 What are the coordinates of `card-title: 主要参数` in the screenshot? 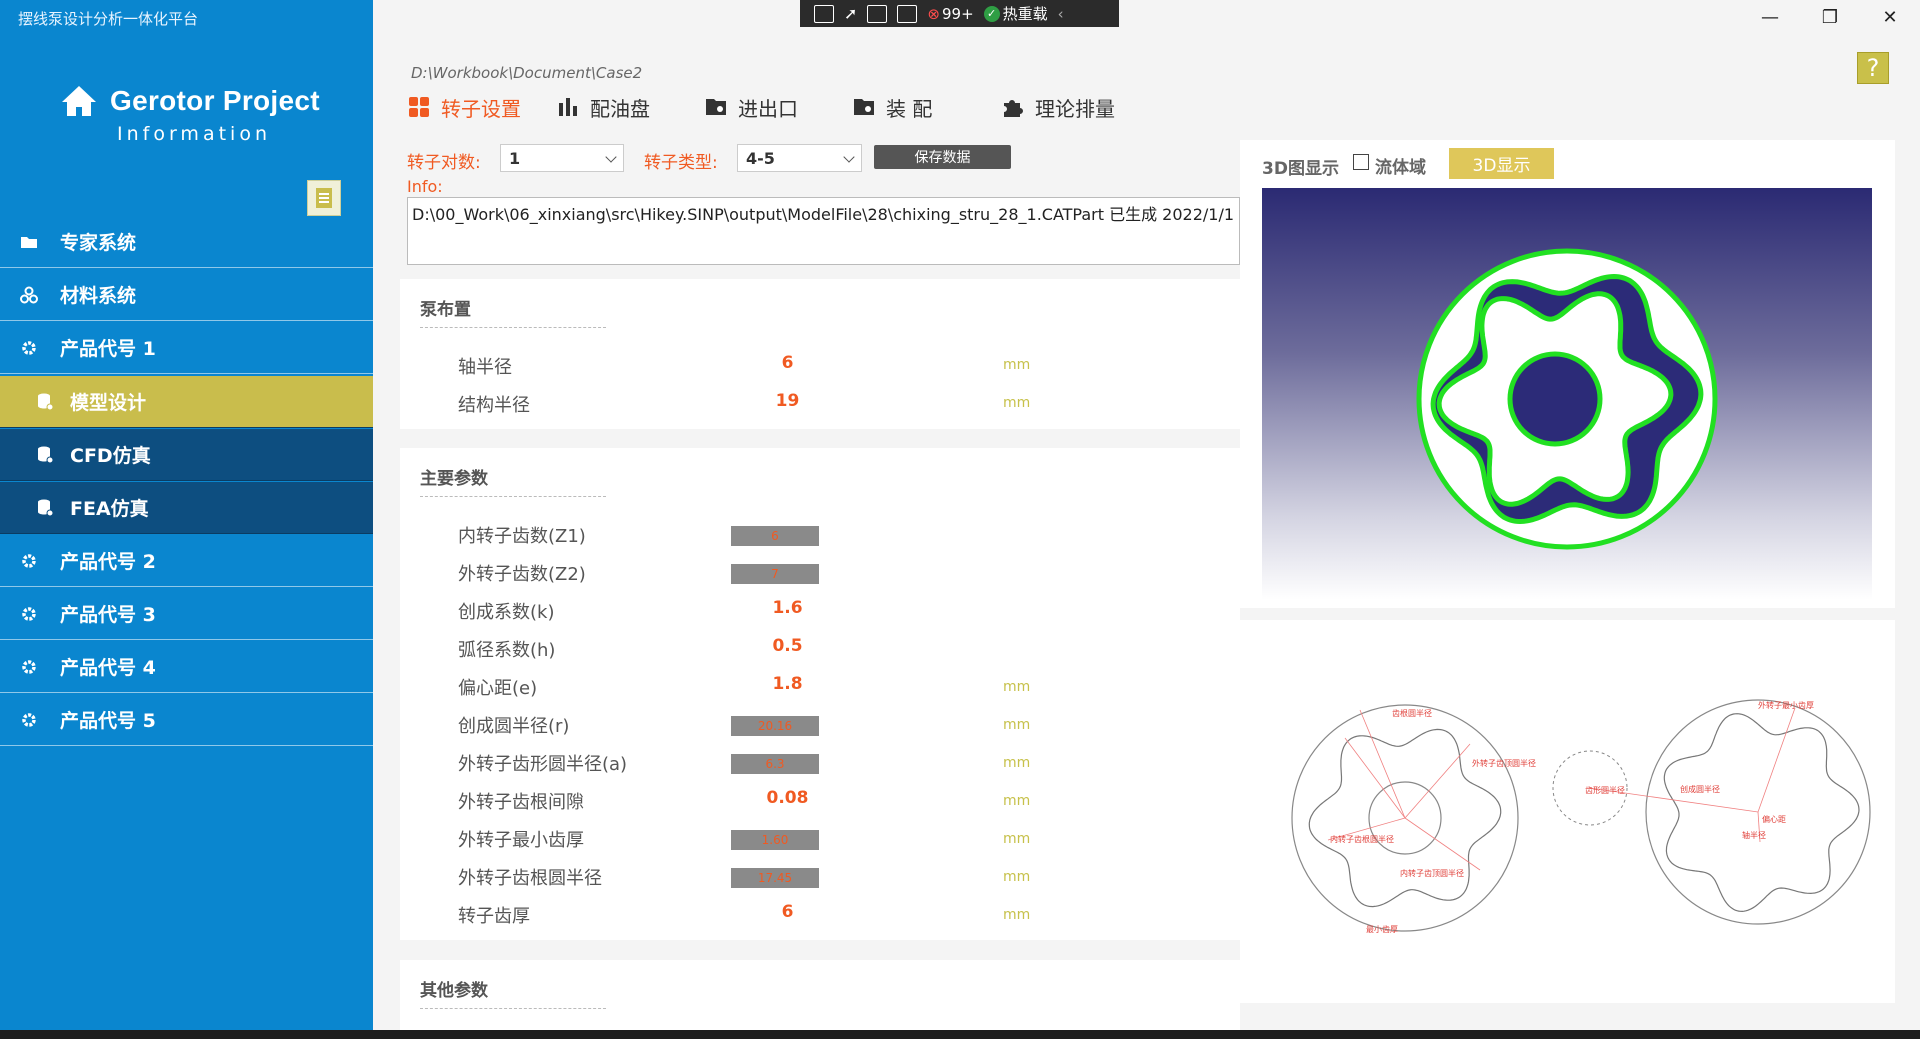 It's located at (454, 479).